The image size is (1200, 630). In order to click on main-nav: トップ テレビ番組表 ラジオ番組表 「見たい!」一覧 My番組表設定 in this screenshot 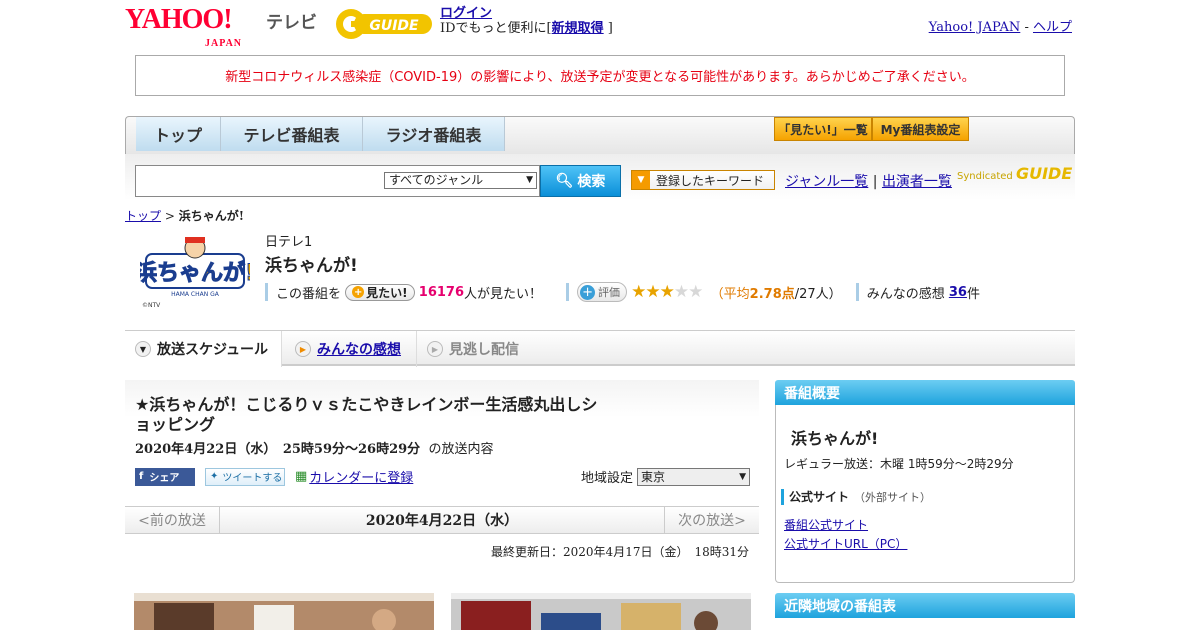, I will do `click(600, 137)`.